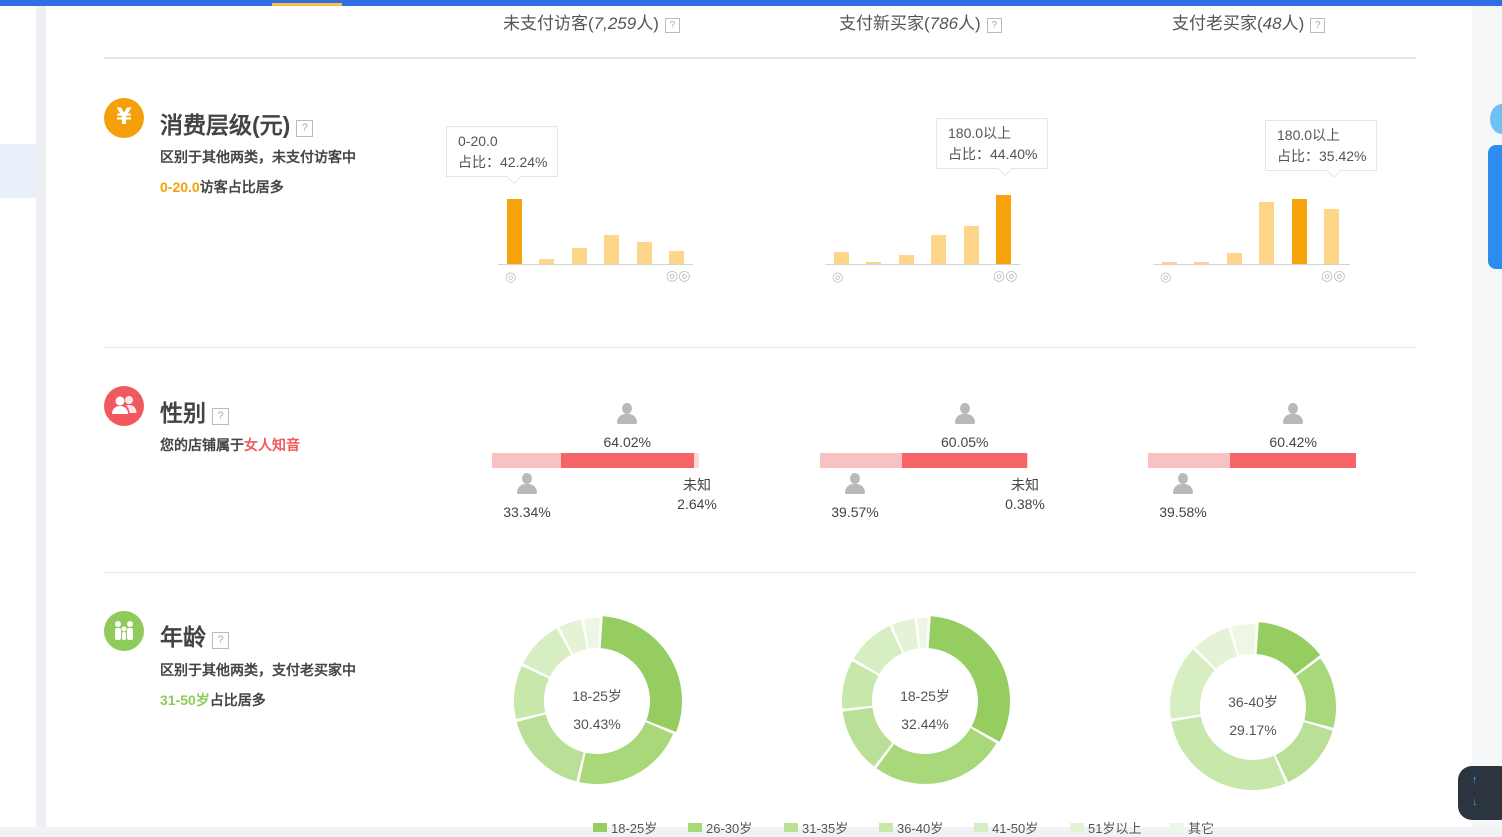  Describe the element at coordinates (1025, 504) in the screenshot. I see `unknown-percent: 0.38%` at that location.